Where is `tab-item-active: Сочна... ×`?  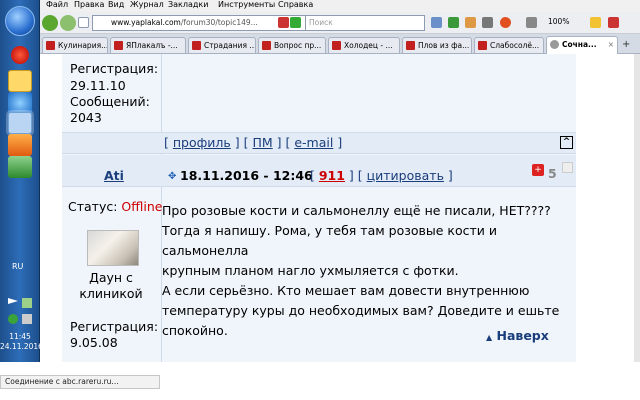 tab-item-active: Сочна... × is located at coordinates (582, 45).